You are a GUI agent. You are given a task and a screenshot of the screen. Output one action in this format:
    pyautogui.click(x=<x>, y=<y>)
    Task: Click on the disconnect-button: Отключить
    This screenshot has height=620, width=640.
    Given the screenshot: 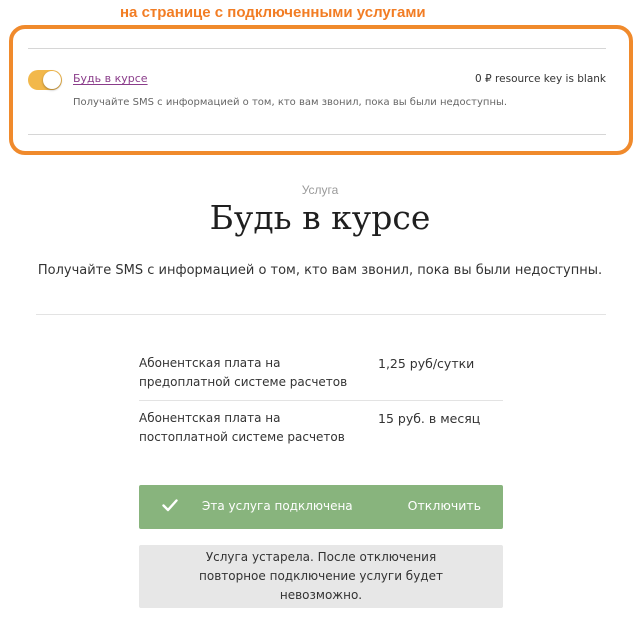 What is the action you would take?
    pyautogui.click(x=444, y=505)
    